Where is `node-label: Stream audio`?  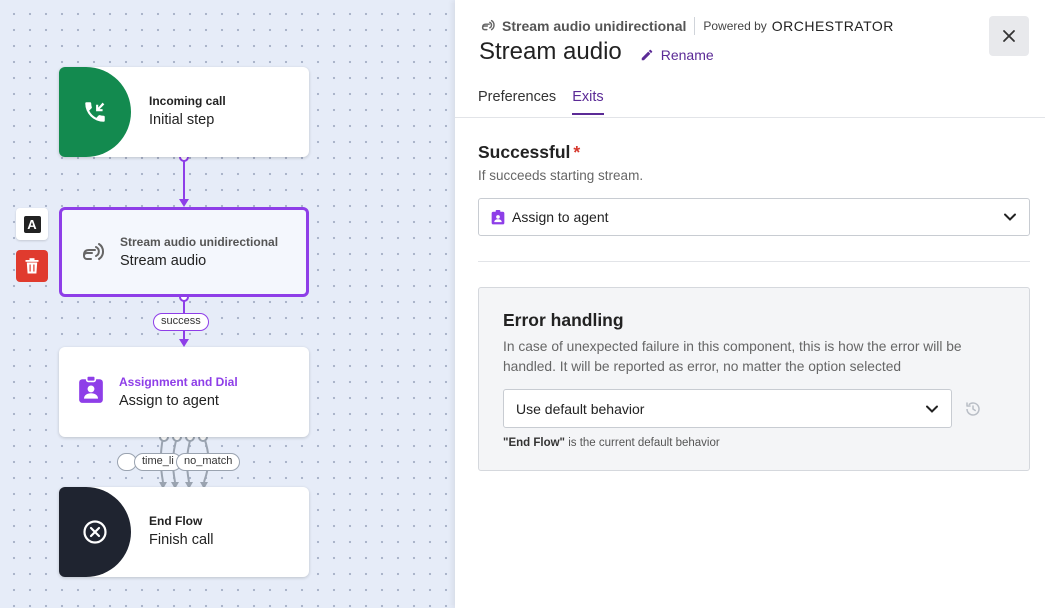 node-label: Stream audio is located at coordinates (163, 261).